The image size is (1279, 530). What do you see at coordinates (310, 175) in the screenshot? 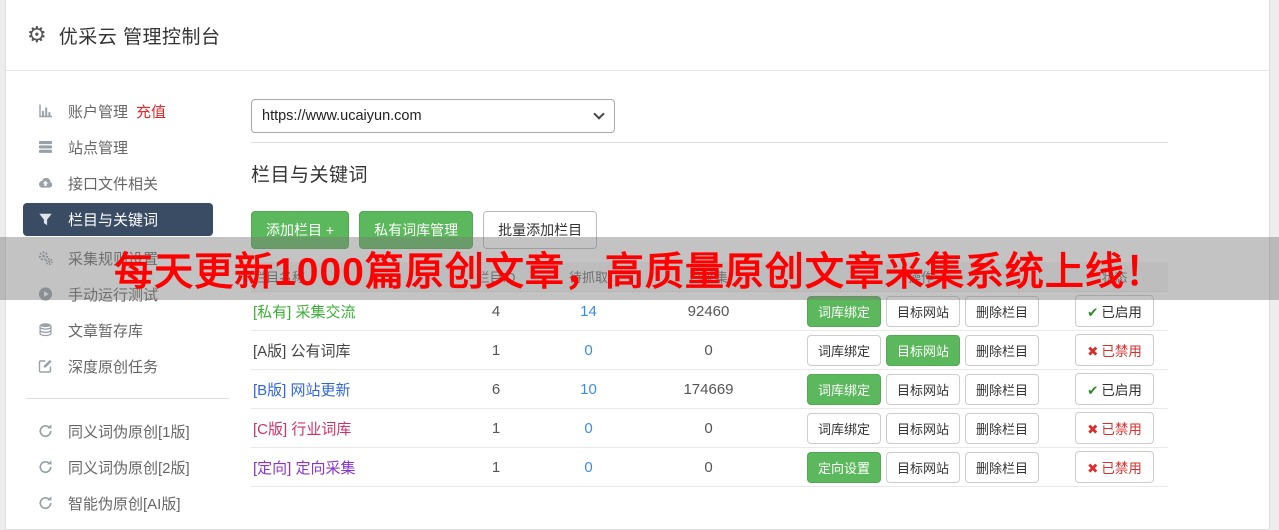
I see `page-title: 栏目与关键词` at bounding box center [310, 175].